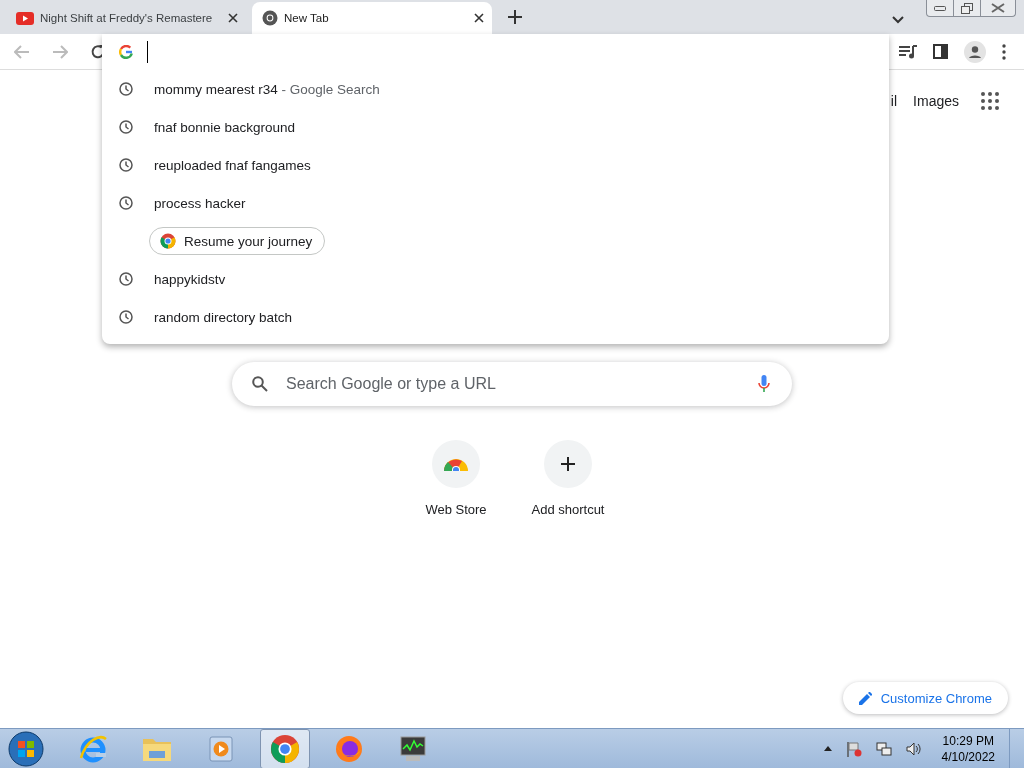  What do you see at coordinates (940, 8) in the screenshot?
I see `minimize-icon` at bounding box center [940, 8].